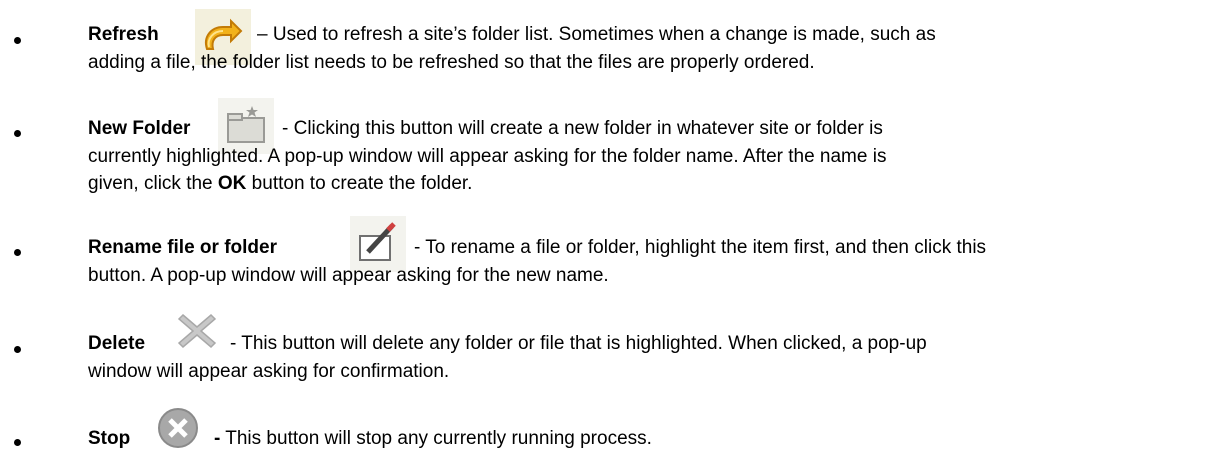 This screenshot has width=1220, height=475. What do you see at coordinates (139, 128) in the screenshot?
I see `term-new-folder: New Folder` at bounding box center [139, 128].